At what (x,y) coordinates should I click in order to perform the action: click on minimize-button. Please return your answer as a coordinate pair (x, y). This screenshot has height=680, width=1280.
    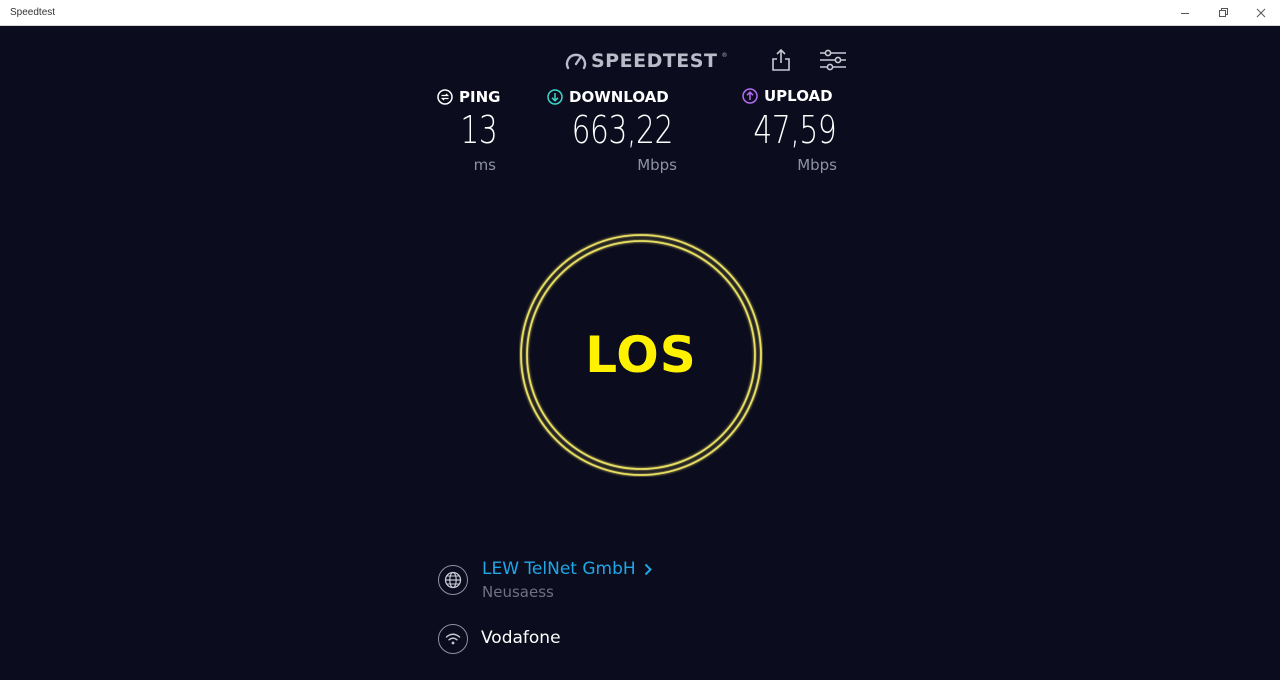
    Looking at the image, I should click on (1185, 13).